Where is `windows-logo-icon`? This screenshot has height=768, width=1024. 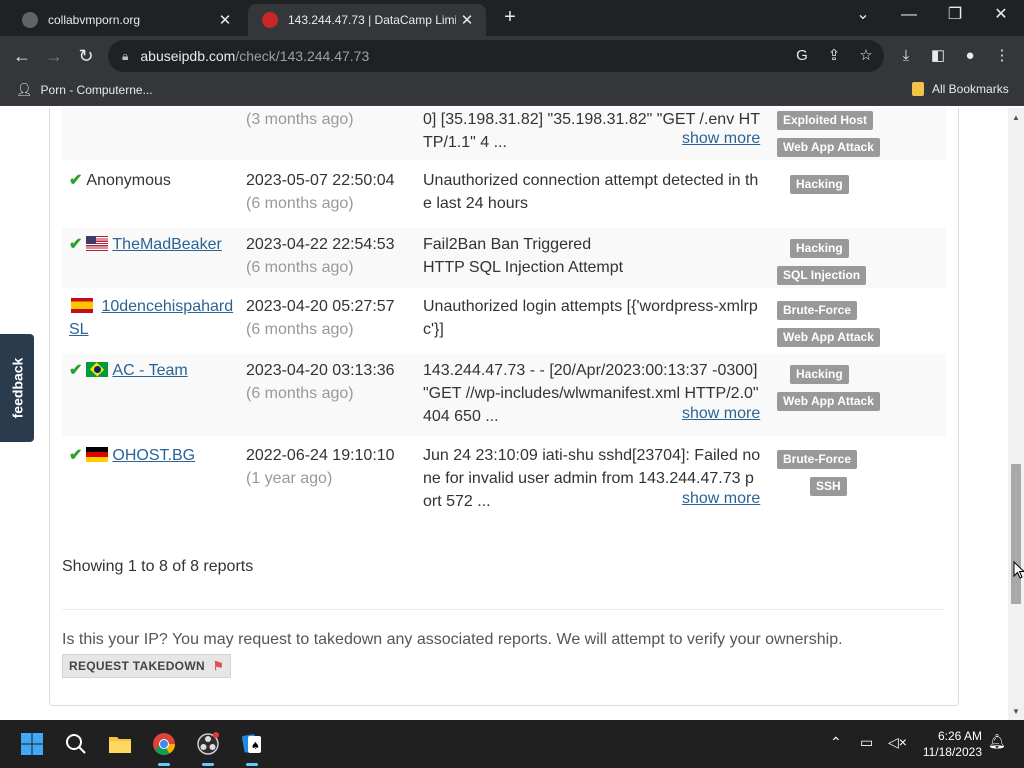 windows-logo-icon is located at coordinates (32, 744).